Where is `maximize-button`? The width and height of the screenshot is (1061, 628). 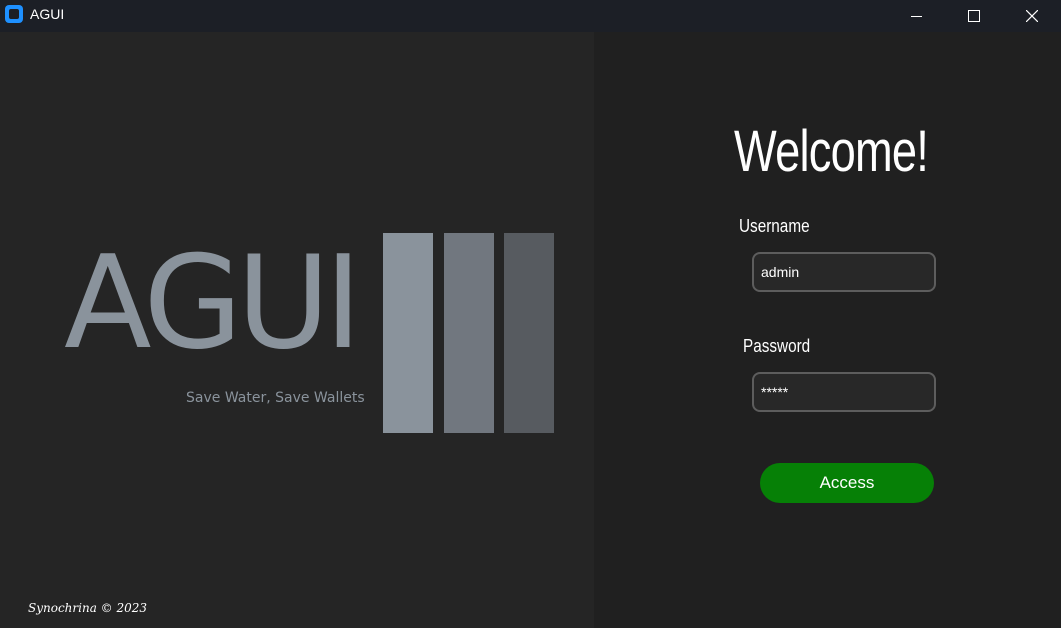
maximize-button is located at coordinates (974, 16).